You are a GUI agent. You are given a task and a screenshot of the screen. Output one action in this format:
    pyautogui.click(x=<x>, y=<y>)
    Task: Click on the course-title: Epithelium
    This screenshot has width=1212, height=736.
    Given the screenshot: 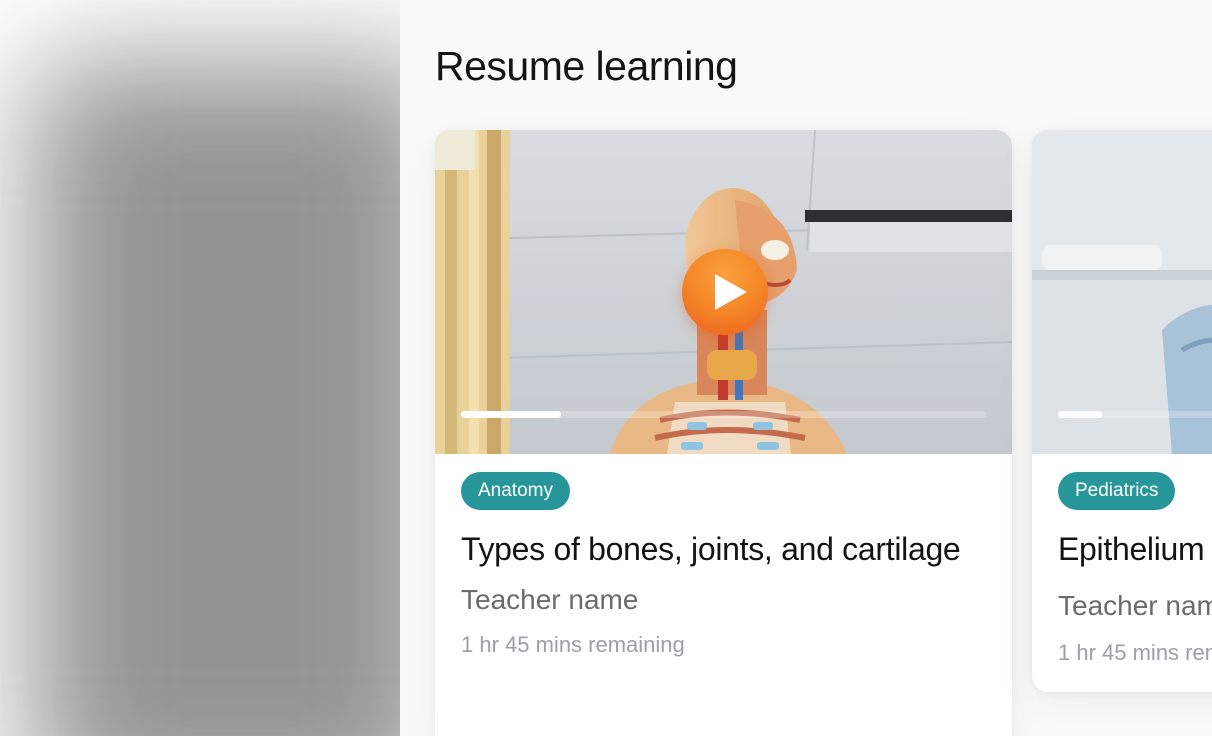 What is the action you would take?
    pyautogui.click(x=1135, y=549)
    